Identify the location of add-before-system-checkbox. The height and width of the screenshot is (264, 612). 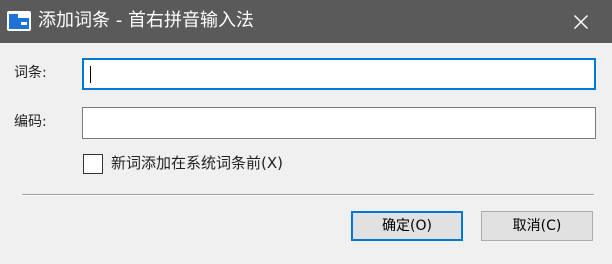
(93, 164).